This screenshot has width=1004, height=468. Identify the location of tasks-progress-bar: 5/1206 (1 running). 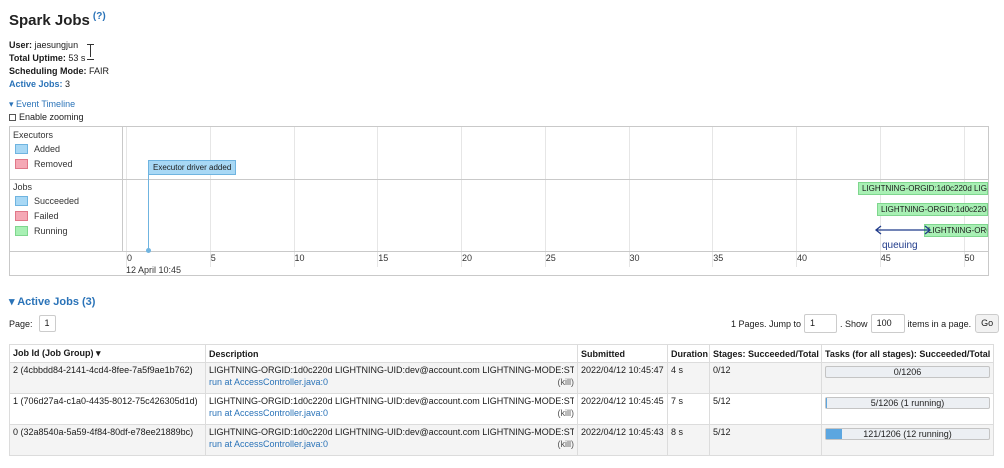
(907, 403).